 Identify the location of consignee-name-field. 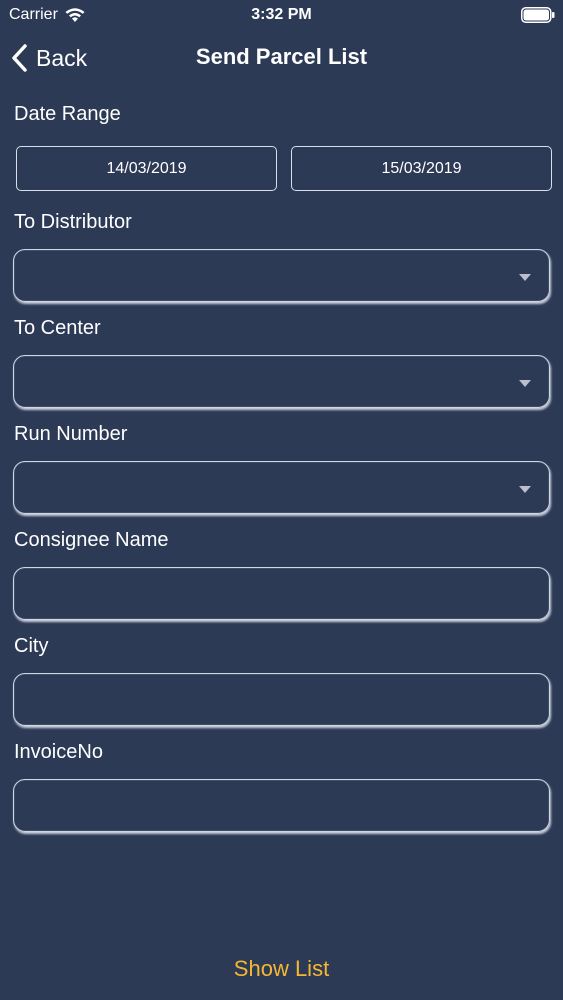
(281, 593).